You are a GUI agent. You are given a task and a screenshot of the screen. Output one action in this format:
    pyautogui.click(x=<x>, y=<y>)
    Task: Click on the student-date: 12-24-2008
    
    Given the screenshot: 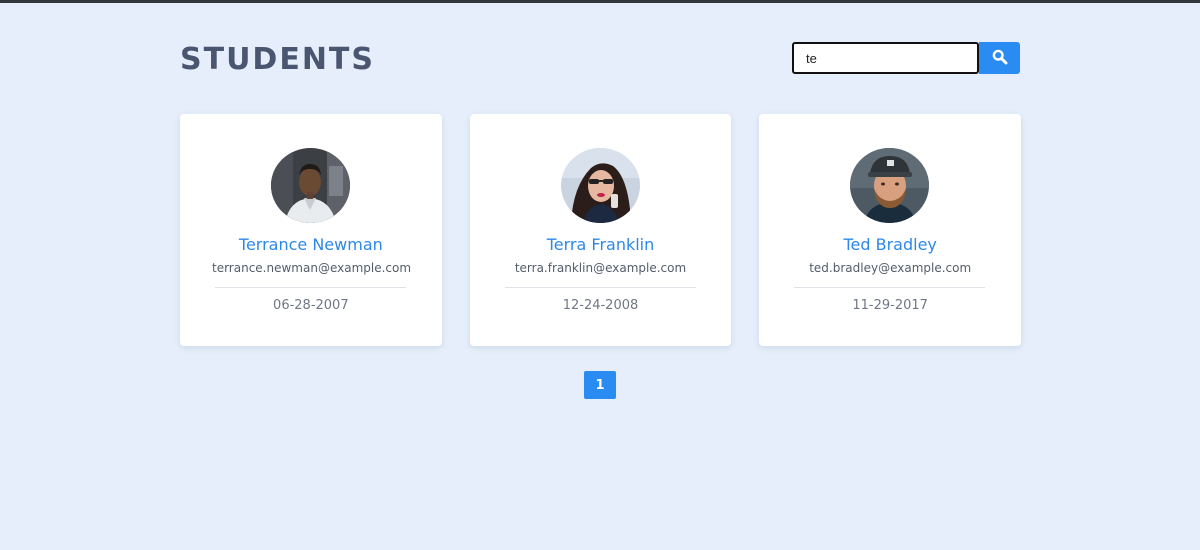 What is the action you would take?
    pyautogui.click(x=600, y=305)
    